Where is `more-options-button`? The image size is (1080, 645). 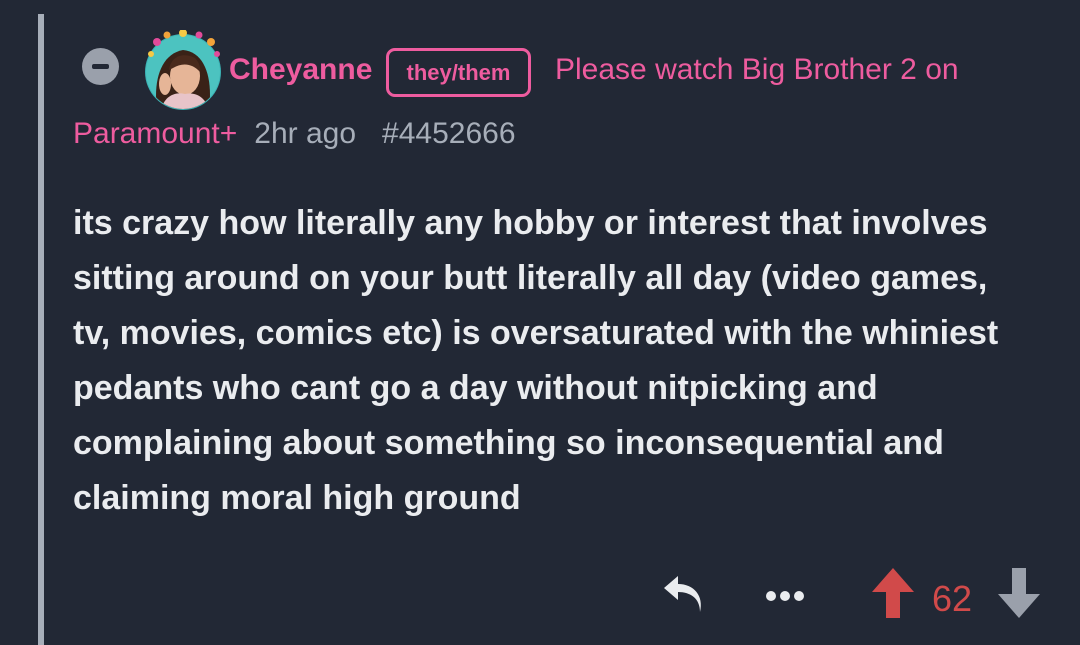
more-options-button is located at coordinates (785, 596).